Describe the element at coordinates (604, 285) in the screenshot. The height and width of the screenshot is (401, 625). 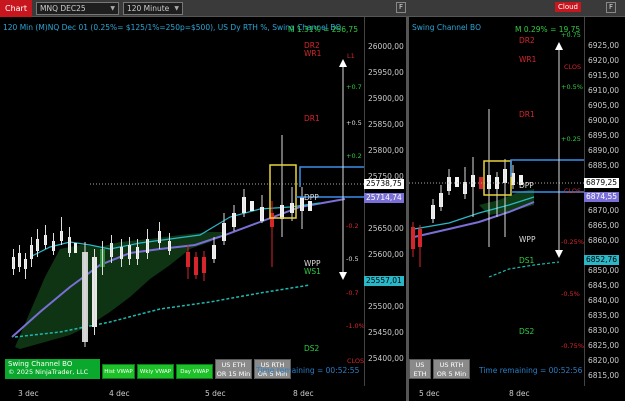
I see `price-tick: 6845,00` at that location.